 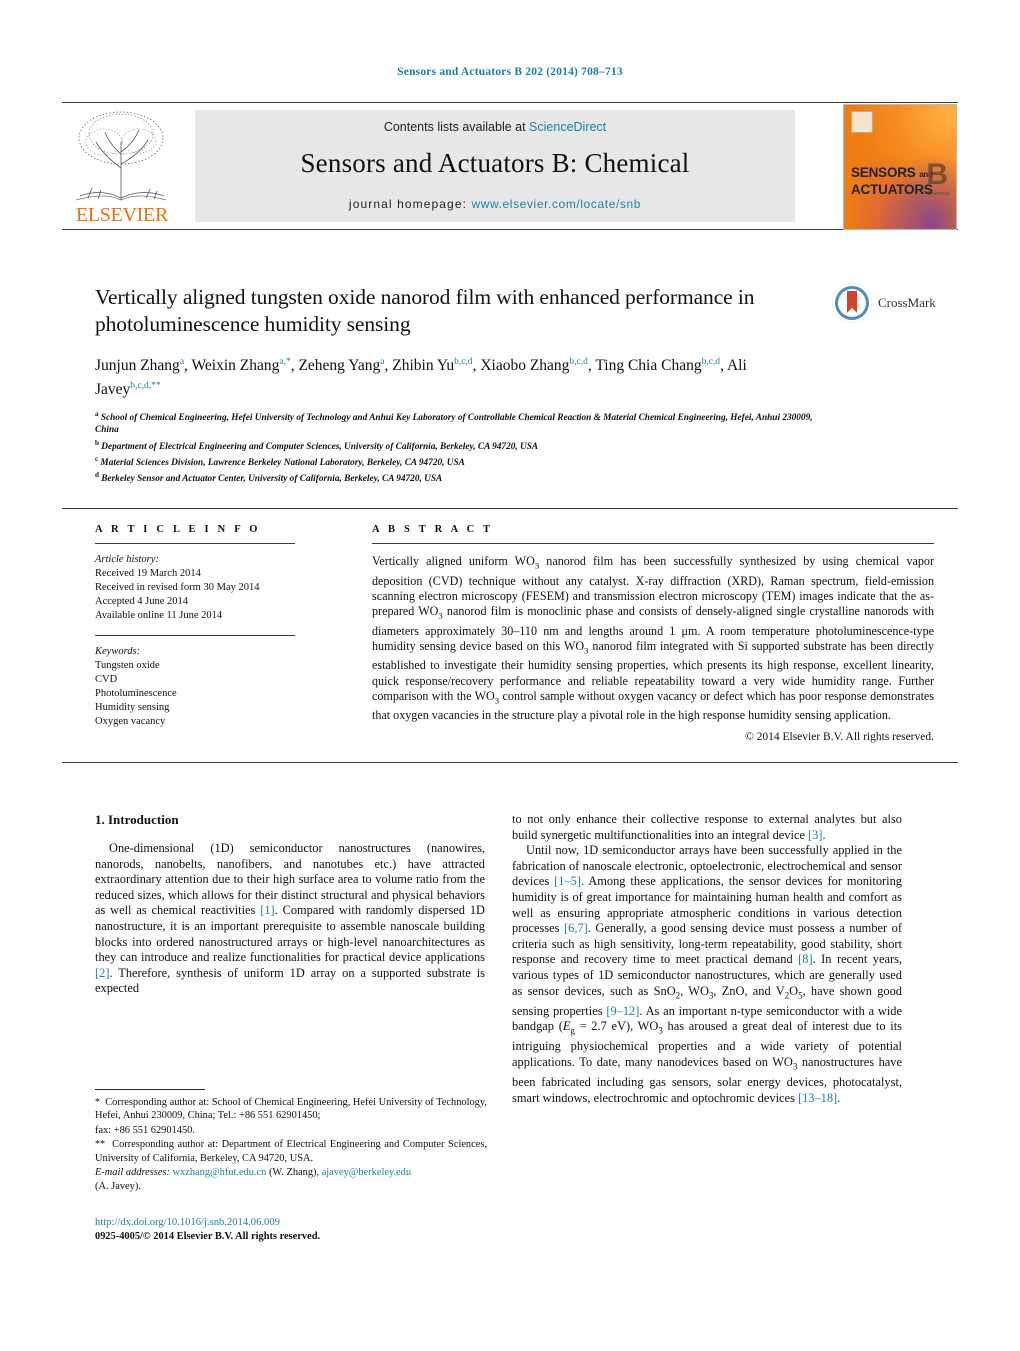 What do you see at coordinates (567, 127) in the screenshot?
I see `sciencedirect-link: ScienceDirect` at bounding box center [567, 127].